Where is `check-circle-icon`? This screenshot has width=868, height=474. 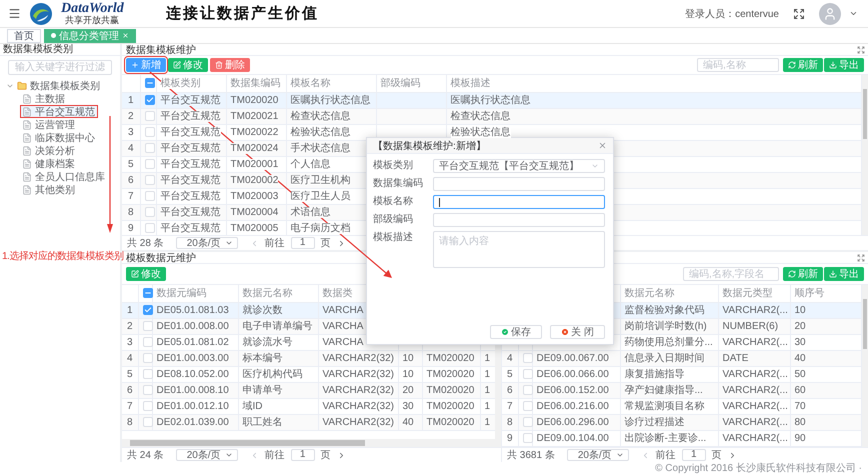
check-circle-icon is located at coordinates (505, 332).